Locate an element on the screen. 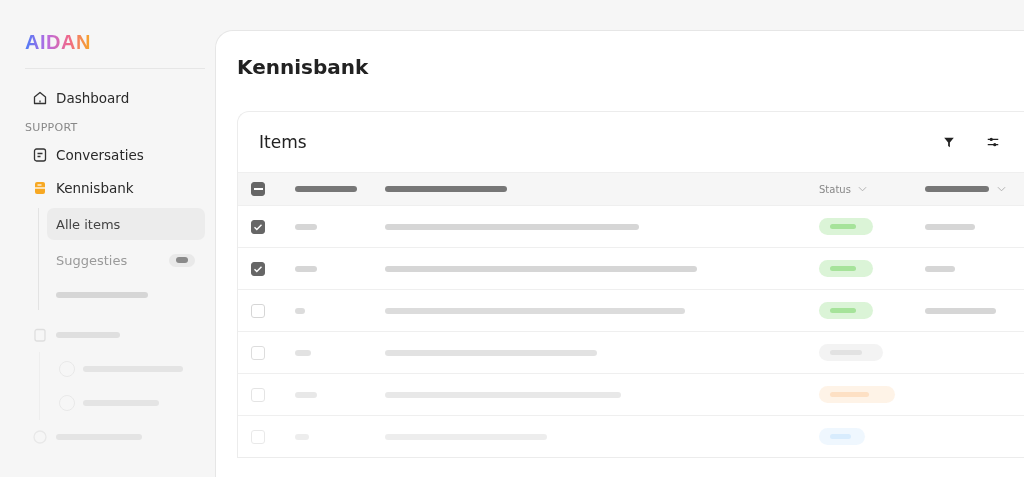 Image resolution: width=1024 pixels, height=477 pixels. nav-item: Conversaties is located at coordinates (118, 155).